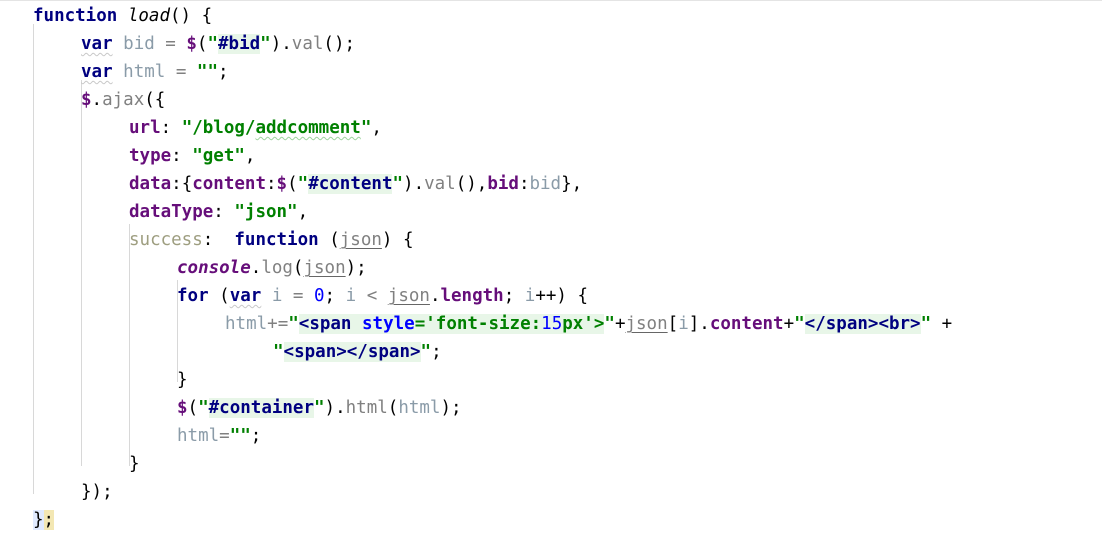  I want to click on code-token: url, so click(145, 128).